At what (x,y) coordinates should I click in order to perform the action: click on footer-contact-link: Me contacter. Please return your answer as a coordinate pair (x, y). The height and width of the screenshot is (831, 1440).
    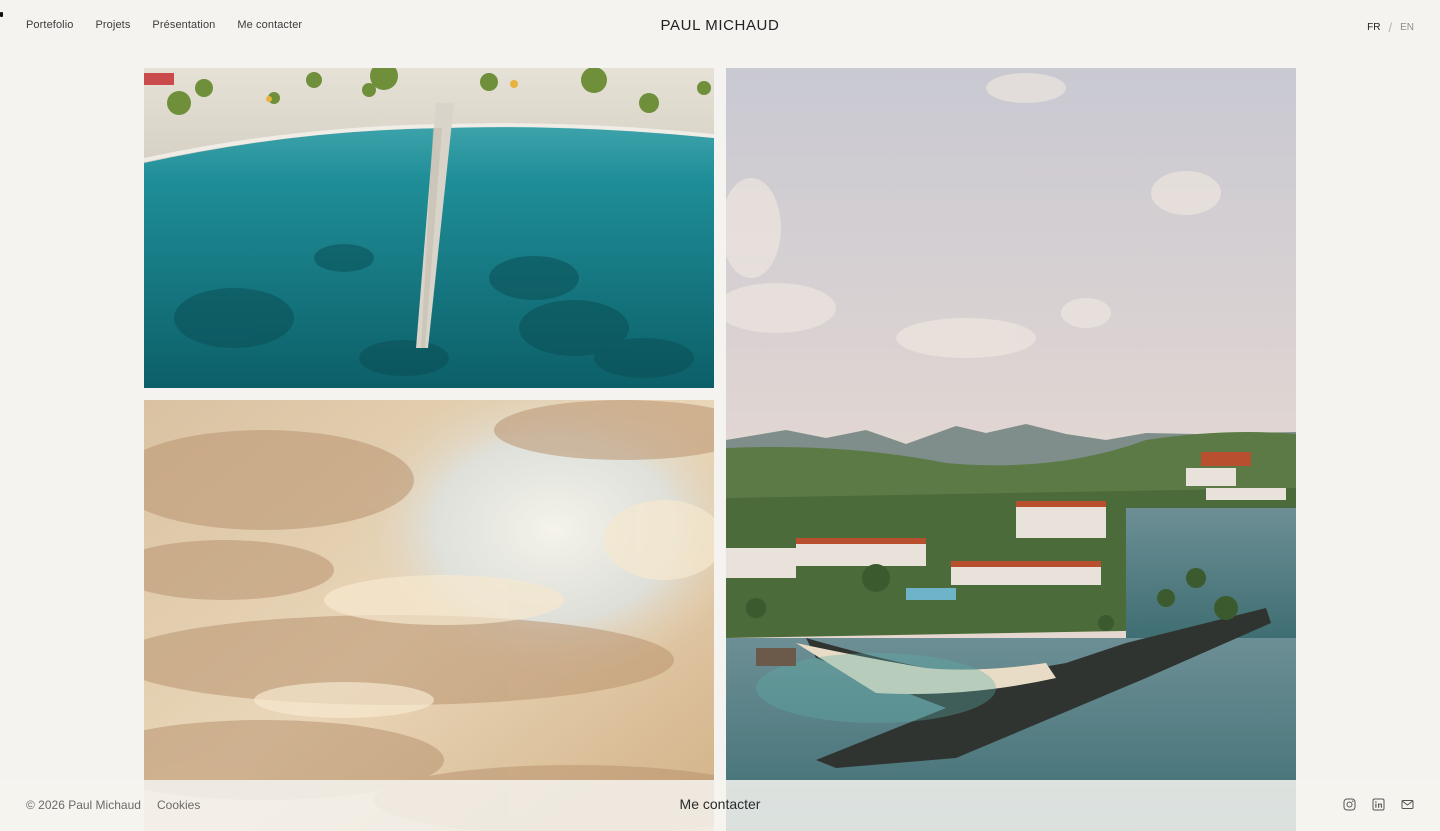
    Looking at the image, I should click on (720, 804).